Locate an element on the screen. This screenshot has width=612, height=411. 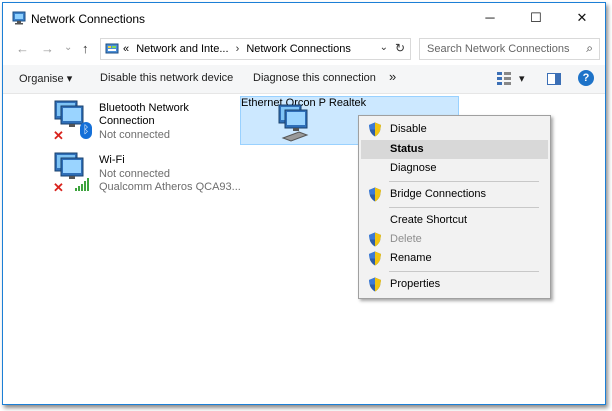
bluetooth-icon: ᛒ is located at coordinates (86, 130).